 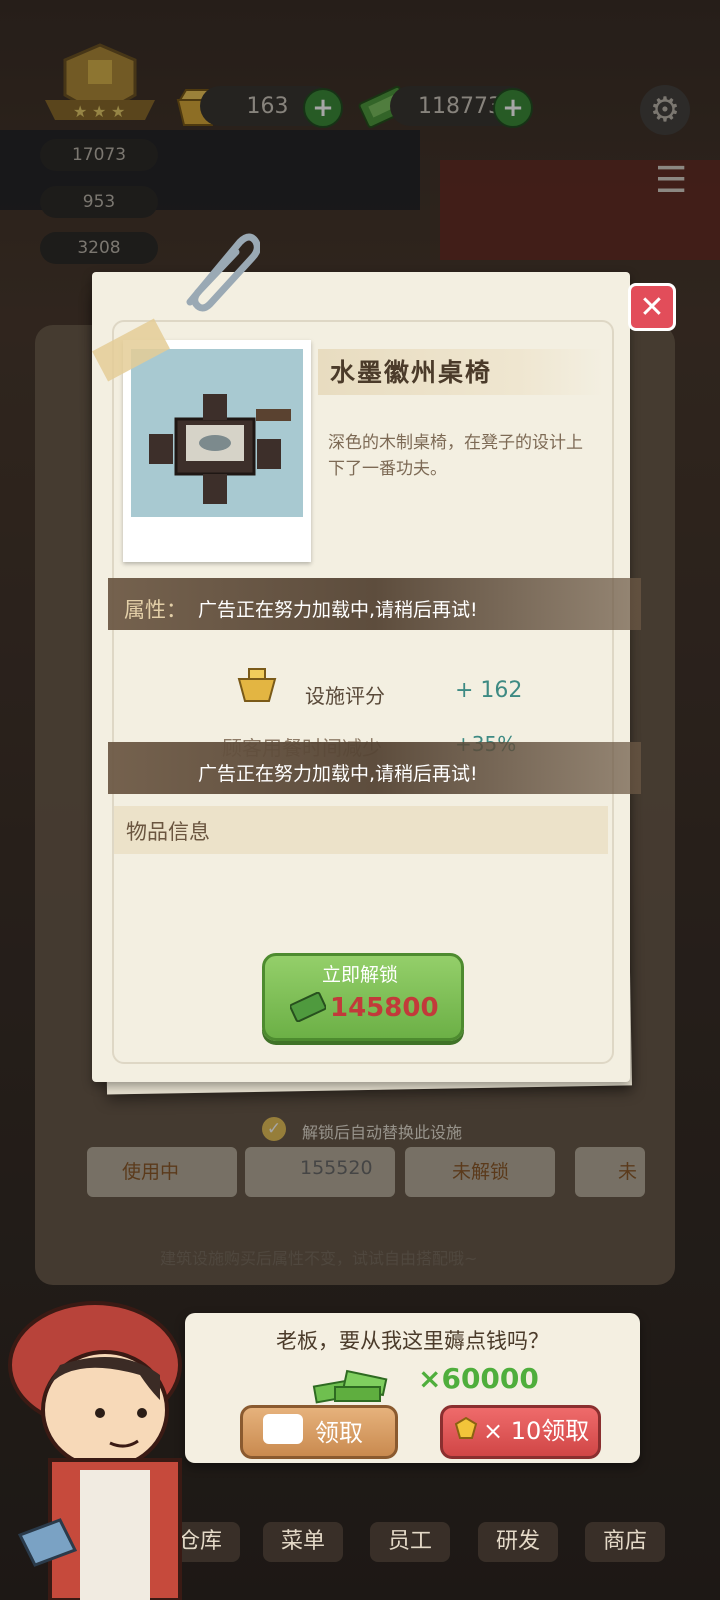 What do you see at coordinates (652, 307) in the screenshot?
I see `close-button: ✕` at bounding box center [652, 307].